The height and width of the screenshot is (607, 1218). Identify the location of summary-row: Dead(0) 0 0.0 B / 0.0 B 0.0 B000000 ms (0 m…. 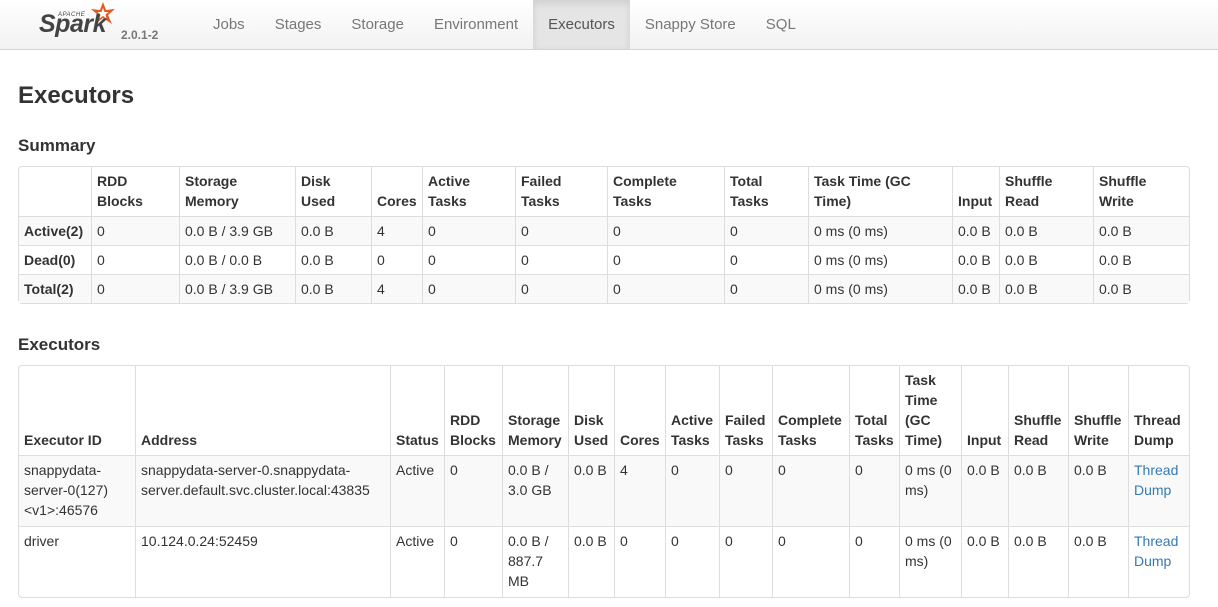
(604, 259).